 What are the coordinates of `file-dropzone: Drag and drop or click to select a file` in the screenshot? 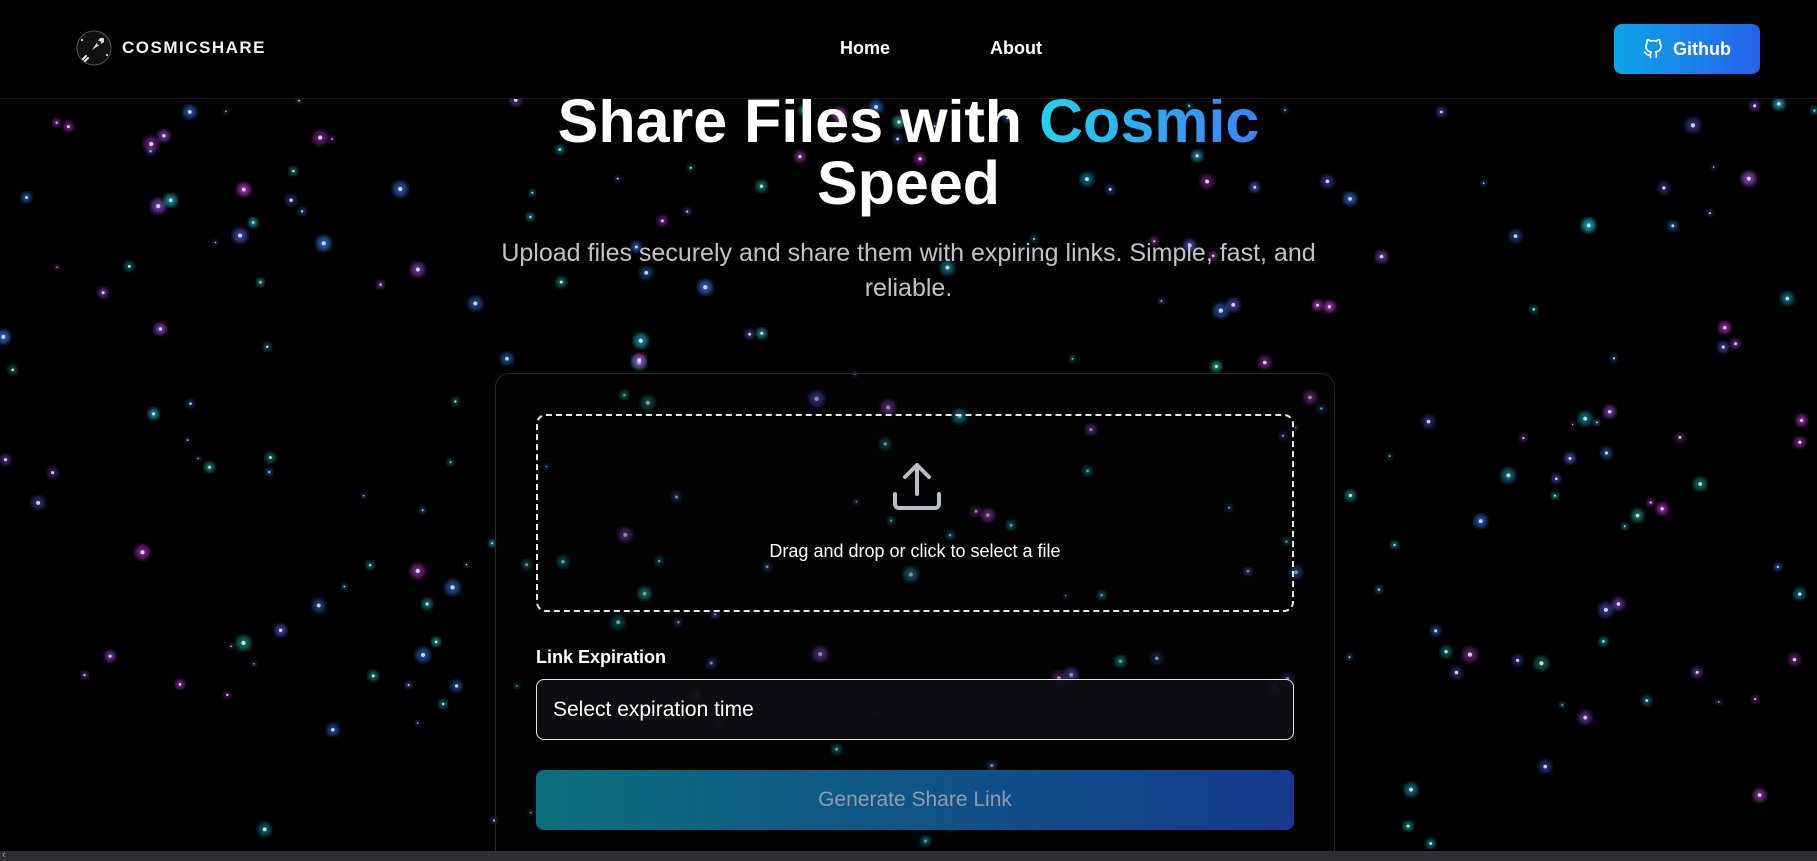 It's located at (915, 513).